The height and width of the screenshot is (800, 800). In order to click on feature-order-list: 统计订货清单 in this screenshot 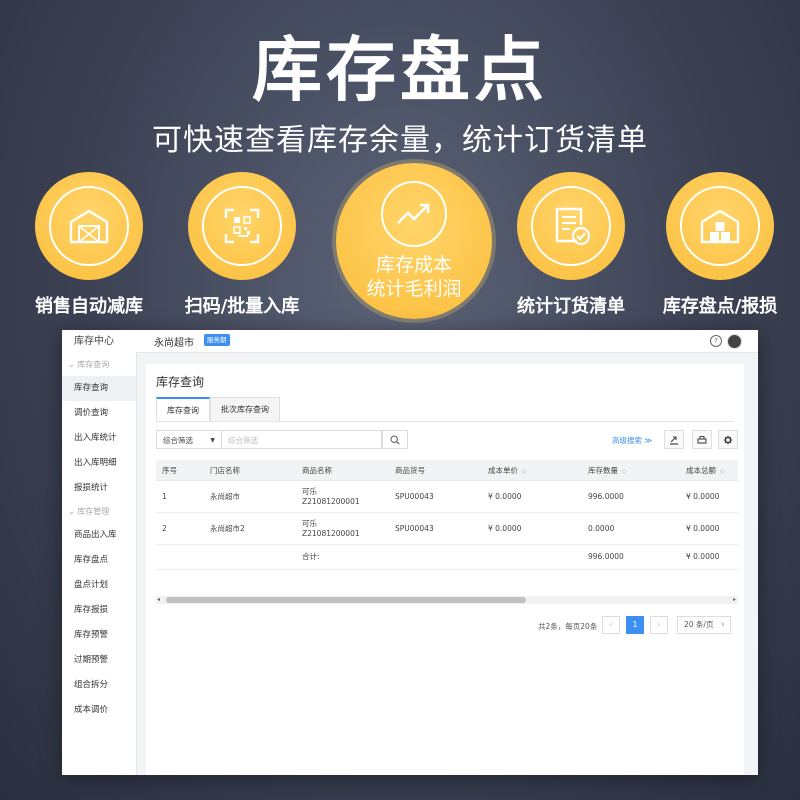, I will do `click(571, 245)`.